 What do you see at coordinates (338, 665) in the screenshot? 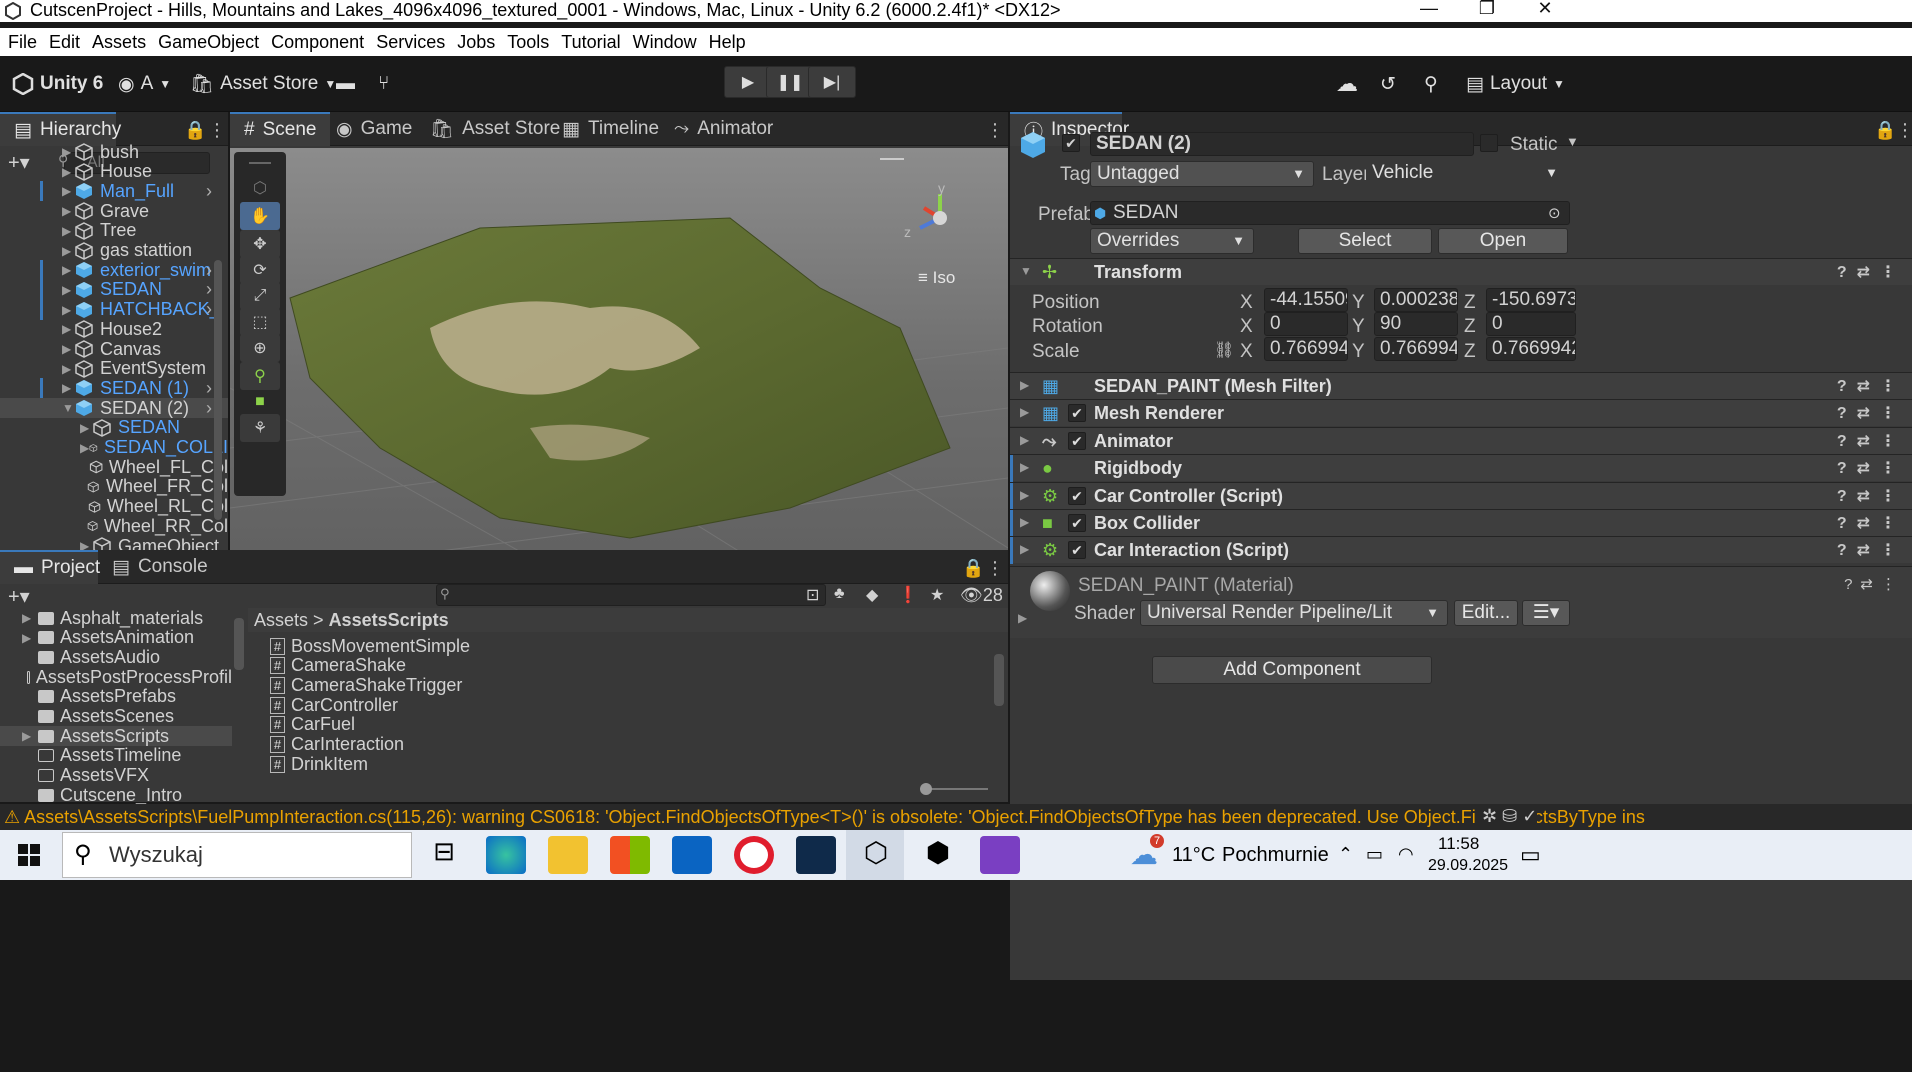
I see `script-file-item: # CameraShake` at bounding box center [338, 665].